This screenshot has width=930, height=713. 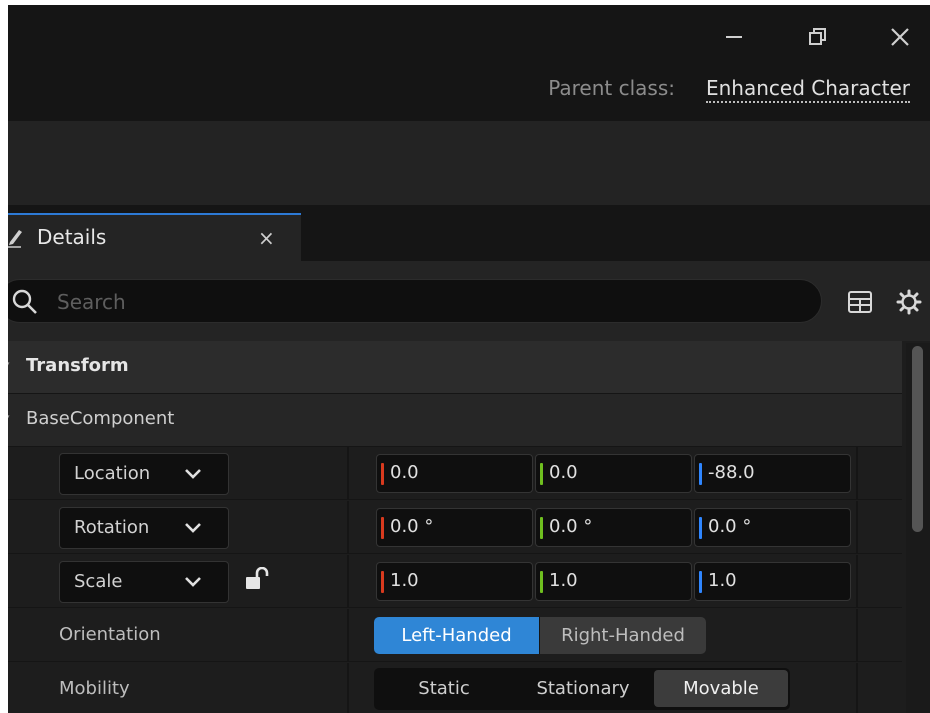 I want to click on property-row-location: Location 0.0 0.0 -88.0, so click(x=455, y=473).